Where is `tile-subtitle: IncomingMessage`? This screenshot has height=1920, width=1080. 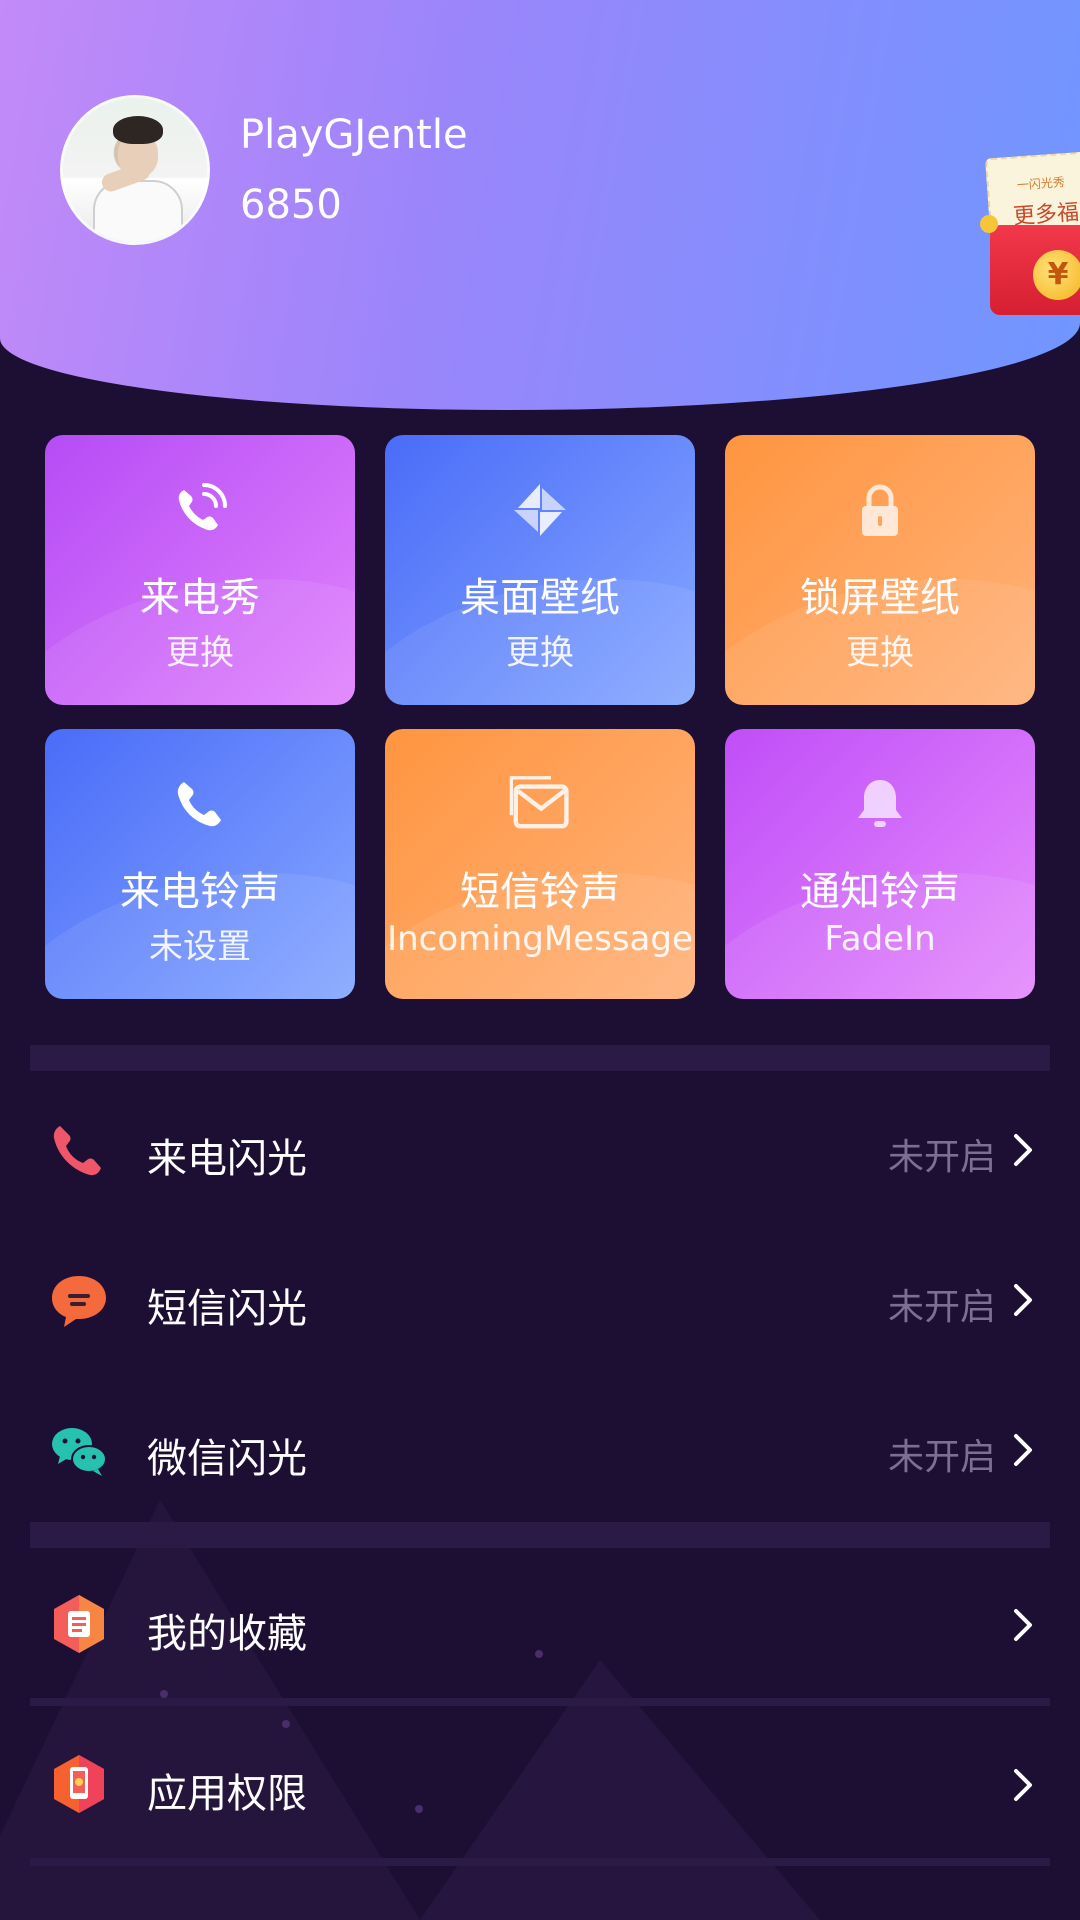 tile-subtitle: IncomingMessage is located at coordinates (540, 939).